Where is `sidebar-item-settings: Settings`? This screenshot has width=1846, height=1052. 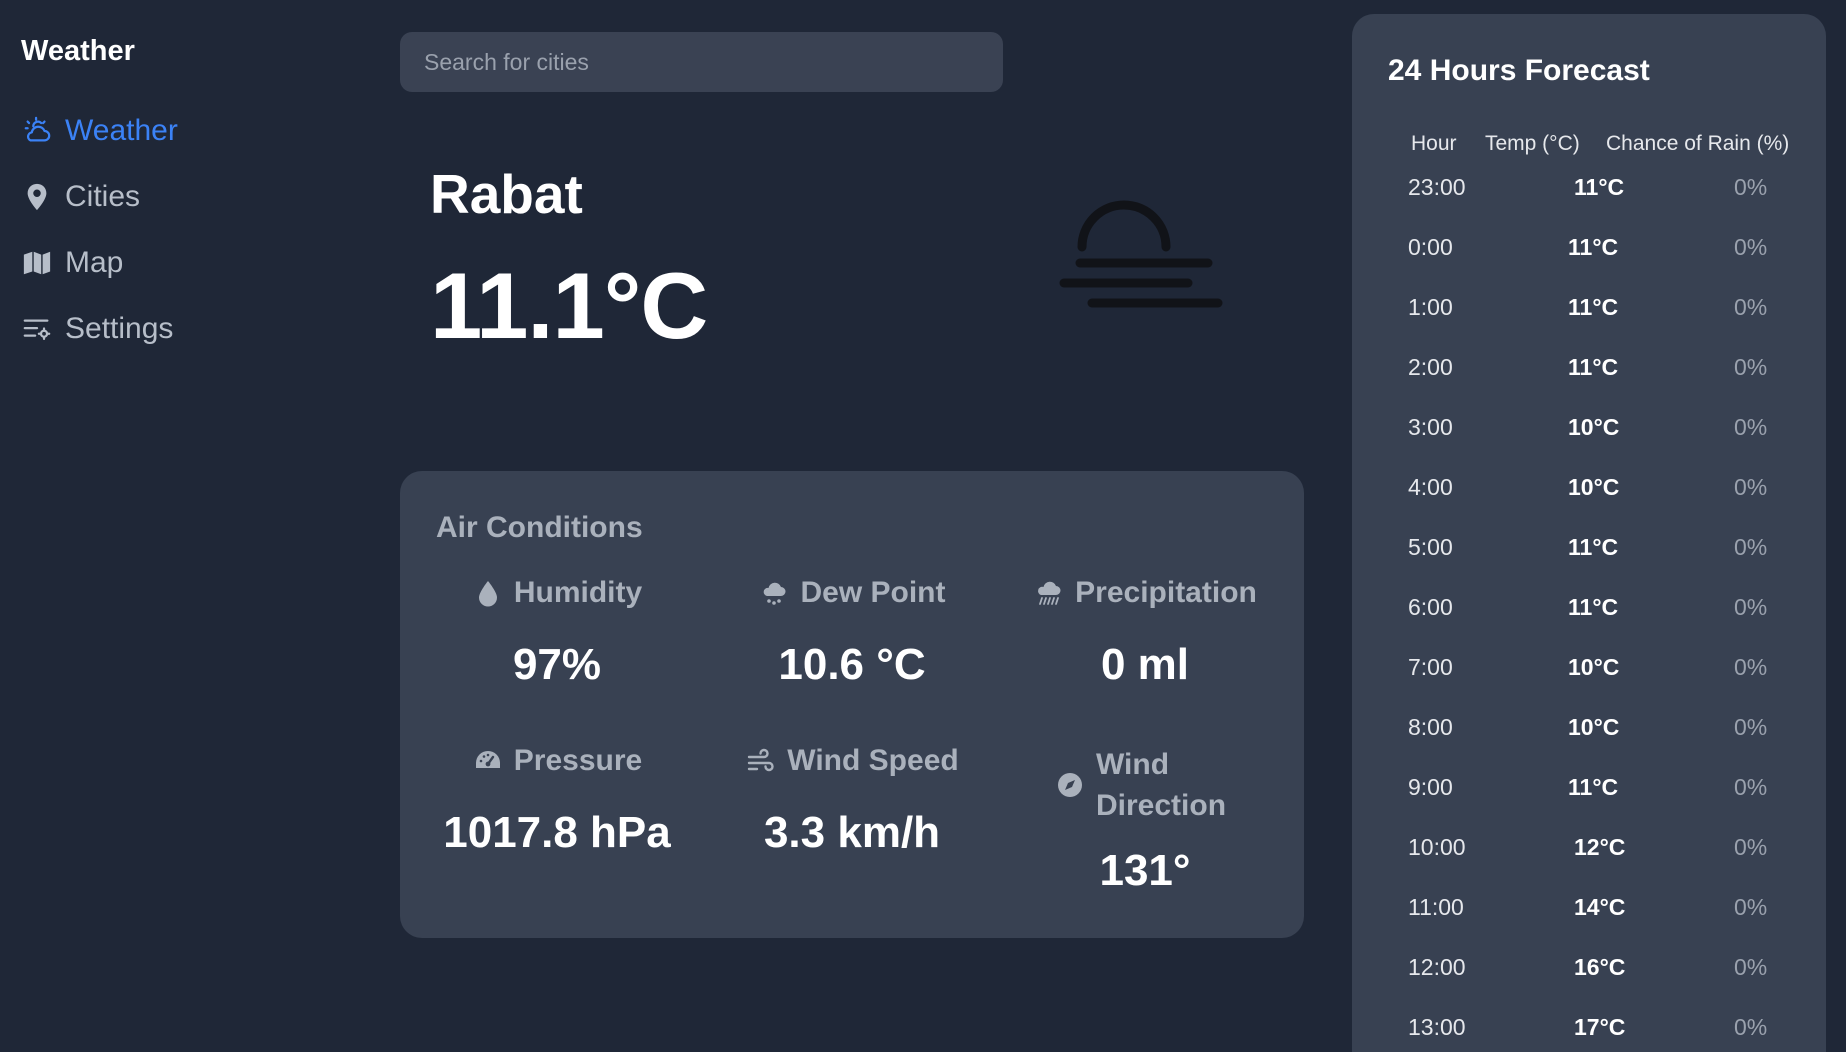 sidebar-item-settings: Settings is located at coordinates (99, 329).